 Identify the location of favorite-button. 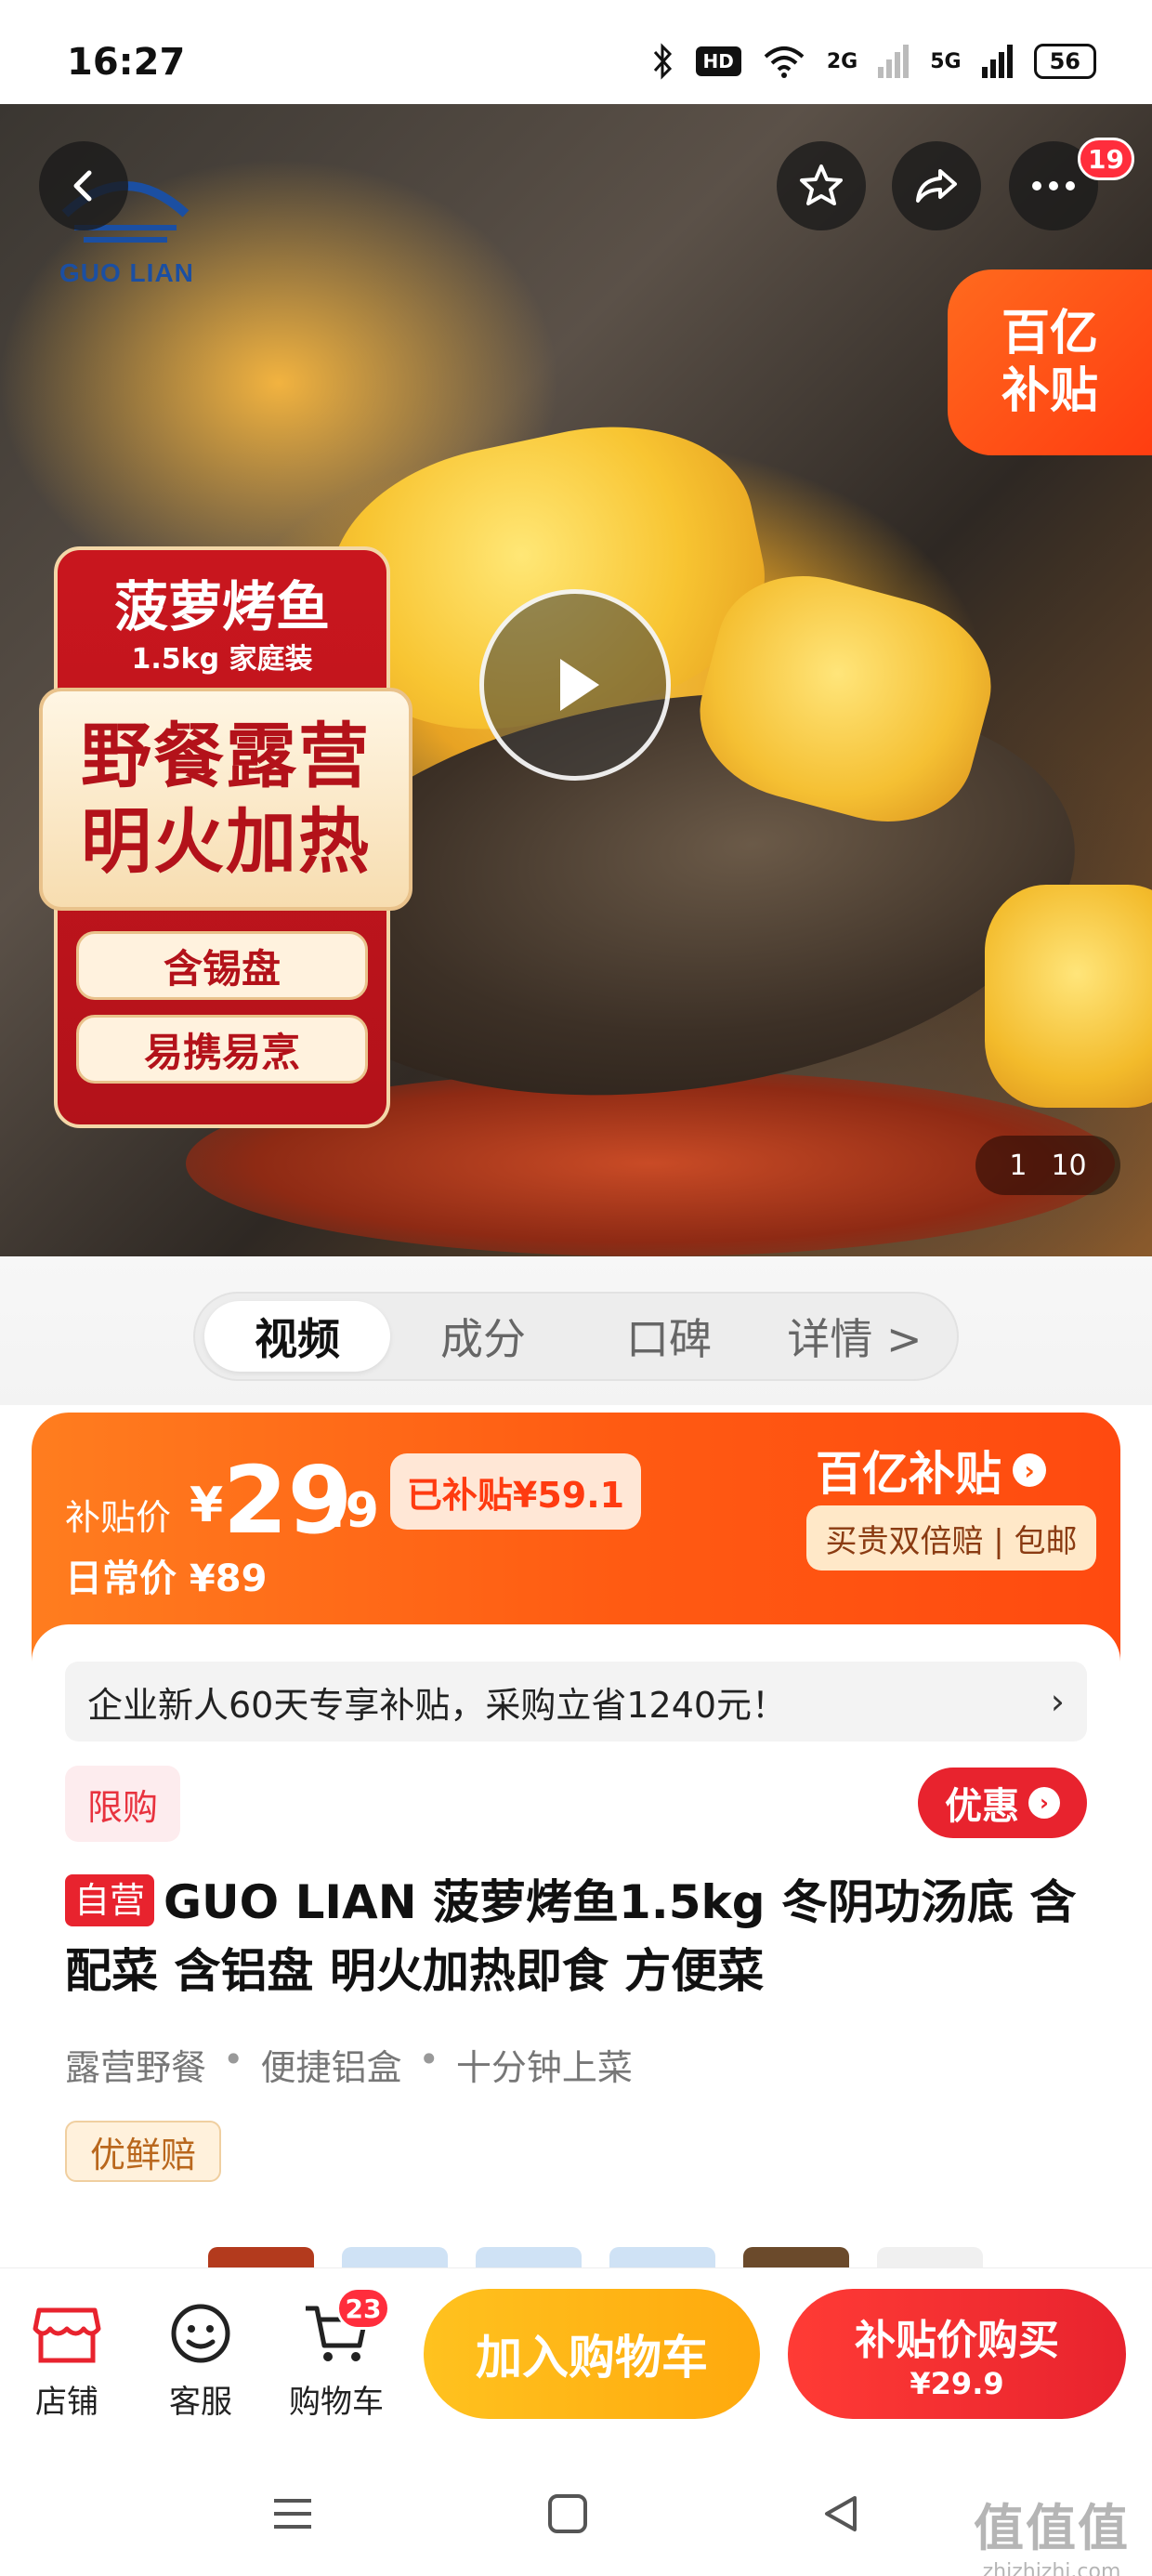
(821, 185).